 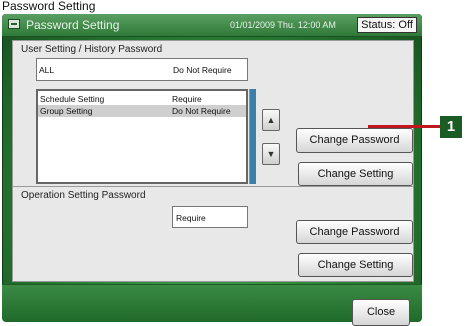 I want to click on list-item: Schedule Setting Require, so click(x=142, y=99).